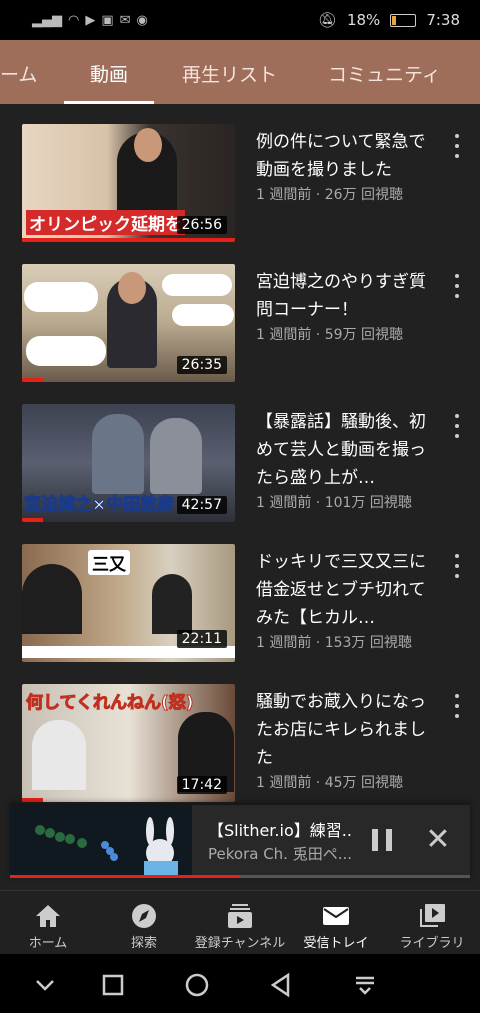 Image resolution: width=480 pixels, height=1013 pixels. What do you see at coordinates (343, 296) in the screenshot?
I see `video-title: 宮迫博之のやりすぎ質問コーナー！` at bounding box center [343, 296].